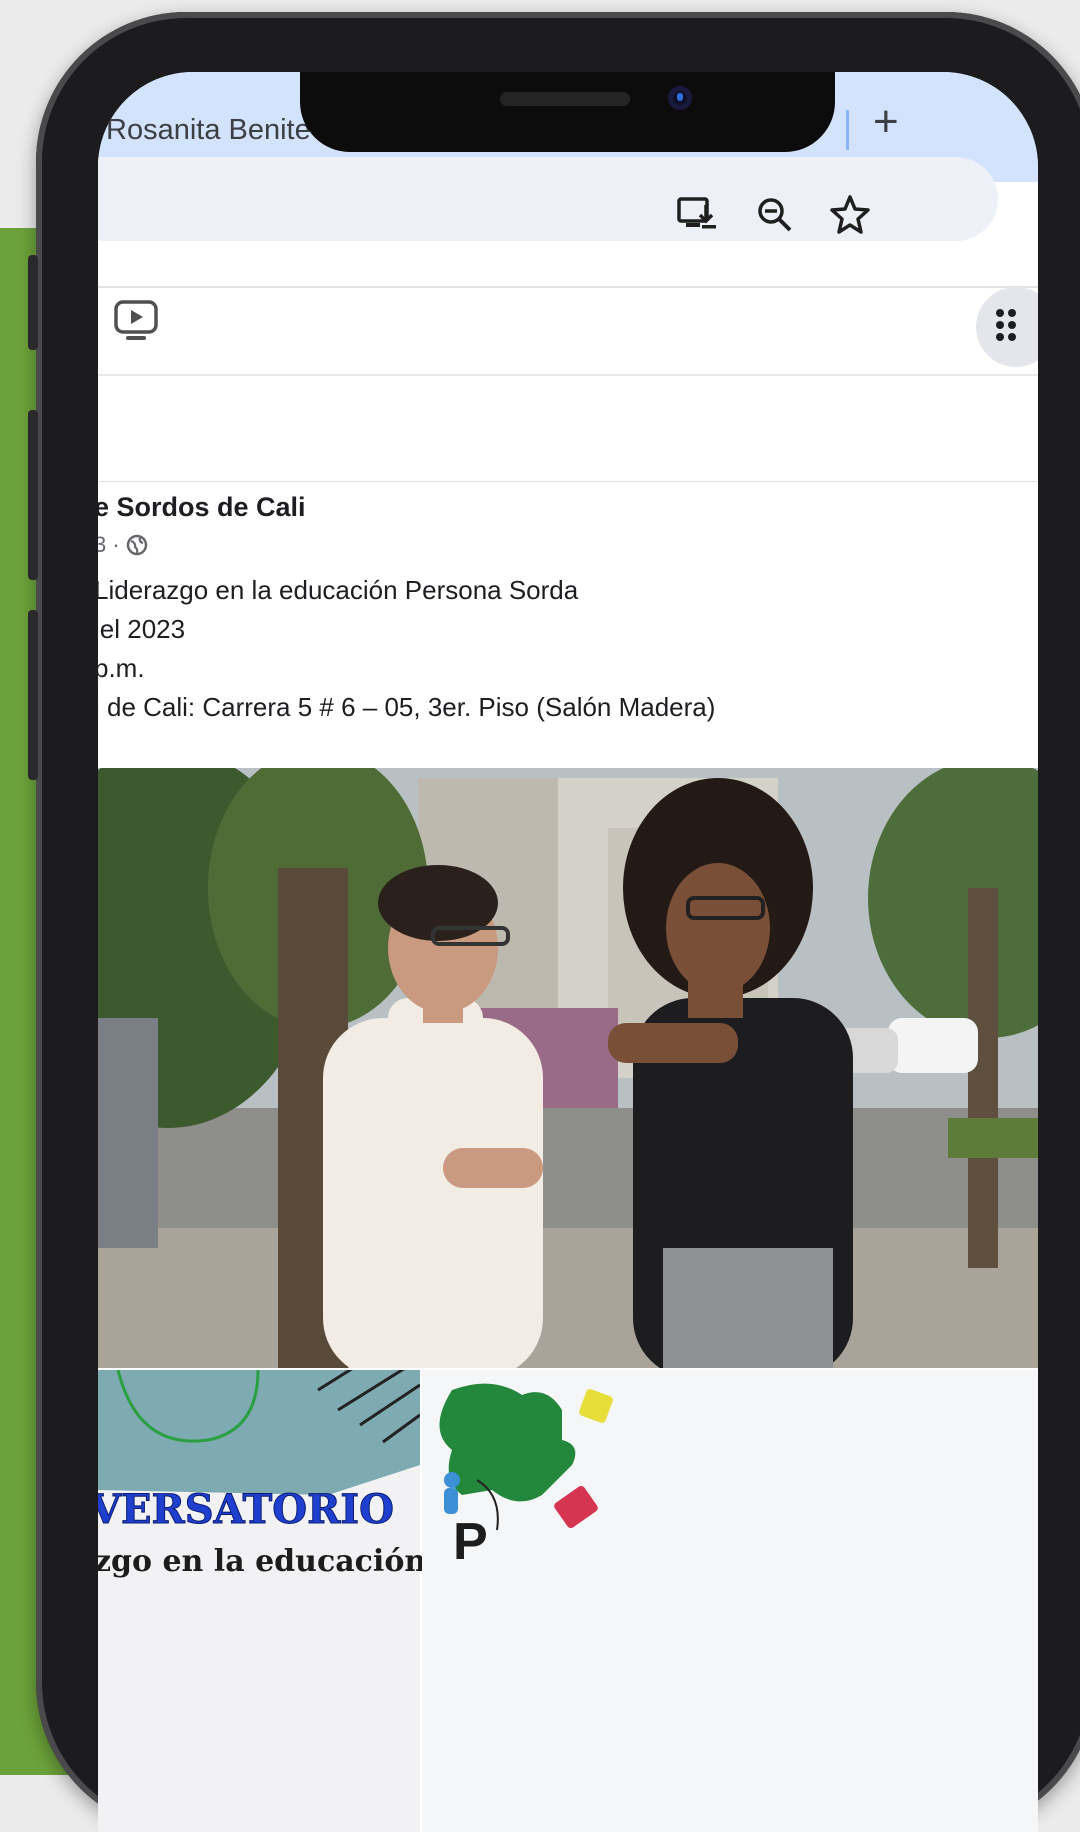  I want to click on menu-grid-icon, so click(1006, 325).